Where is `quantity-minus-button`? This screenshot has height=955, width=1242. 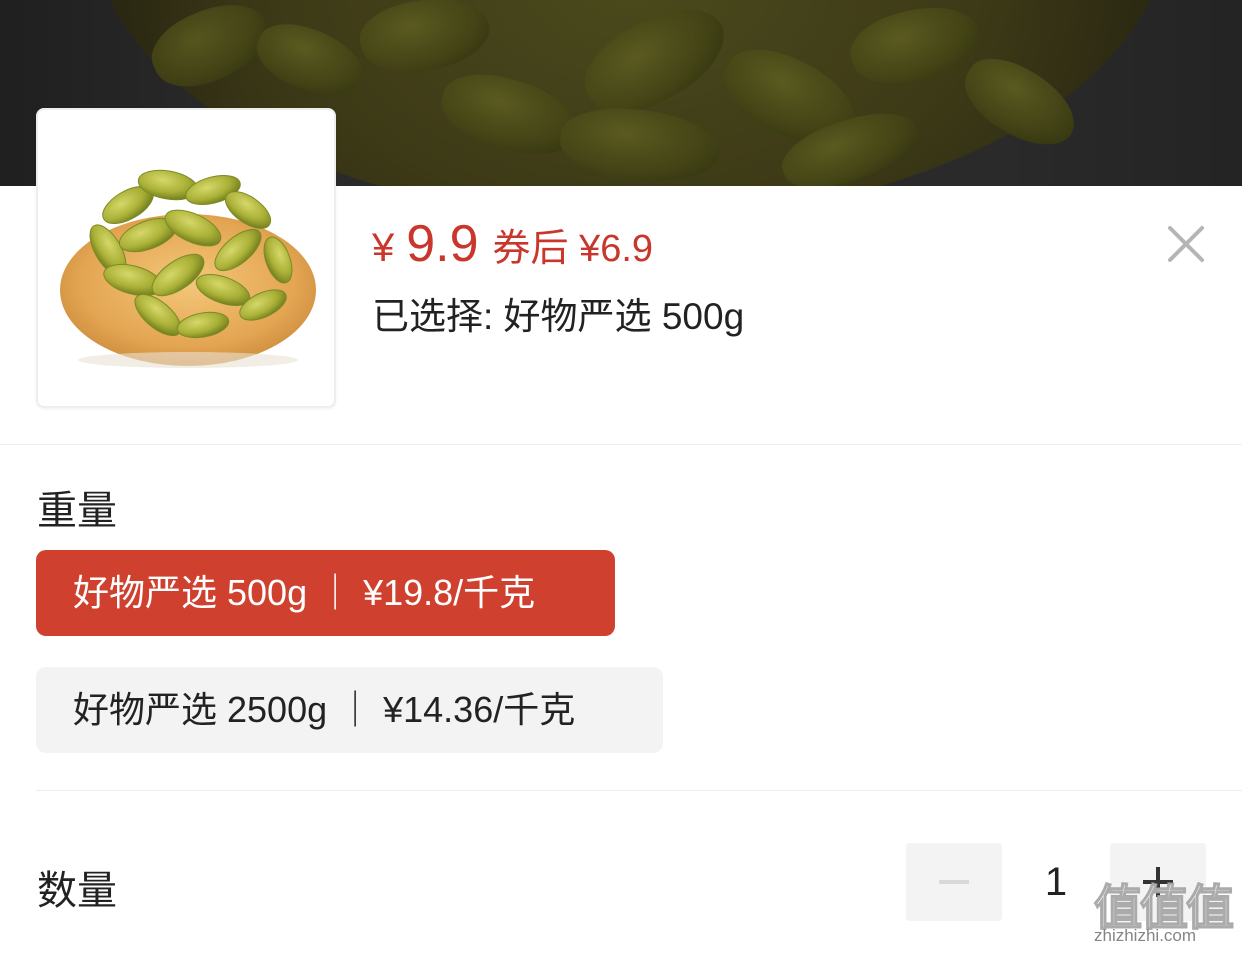 quantity-minus-button is located at coordinates (954, 882).